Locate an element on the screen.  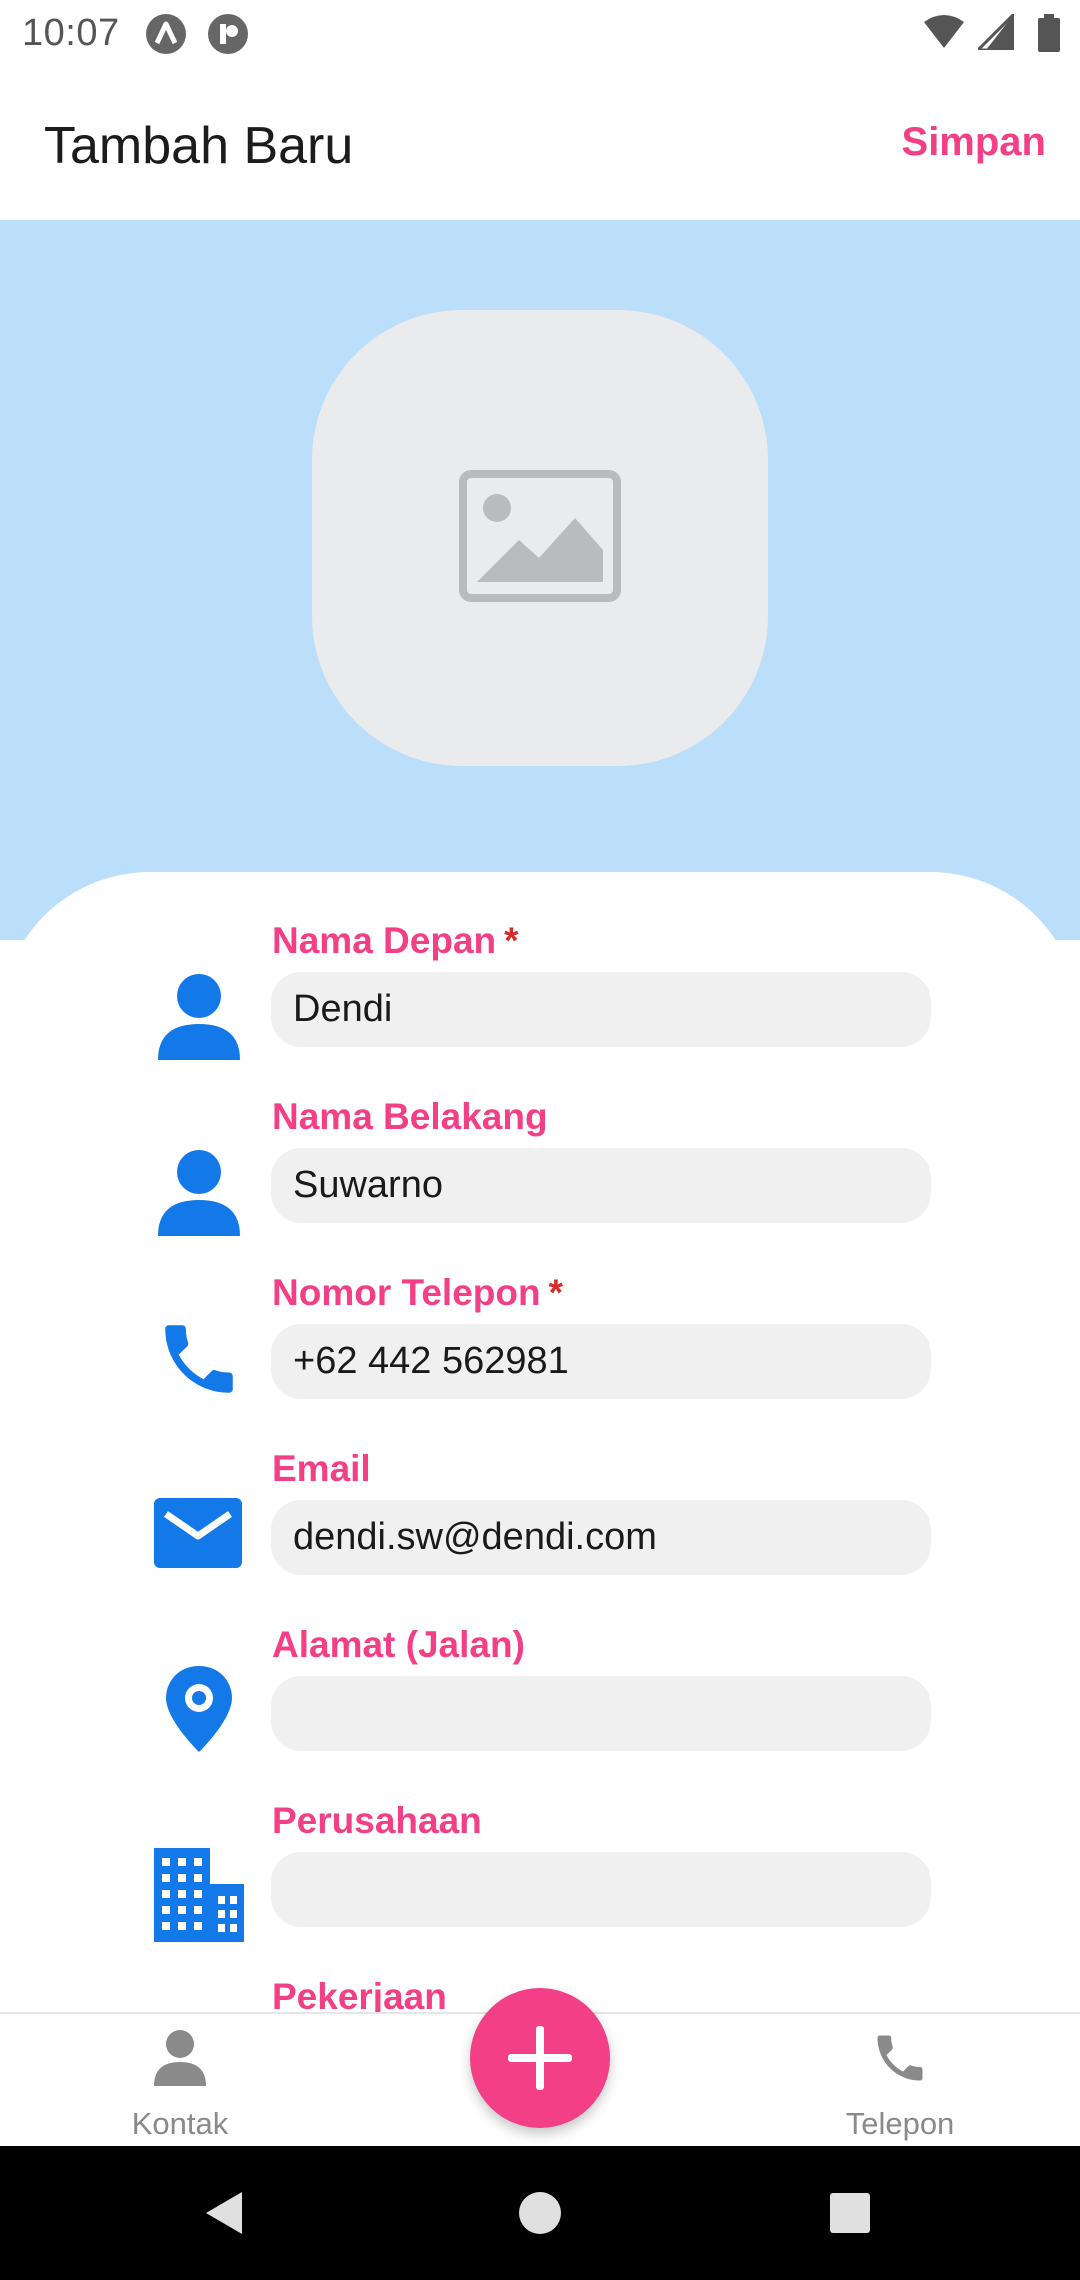
field-label: Nama Belakang is located at coordinates (410, 1116).